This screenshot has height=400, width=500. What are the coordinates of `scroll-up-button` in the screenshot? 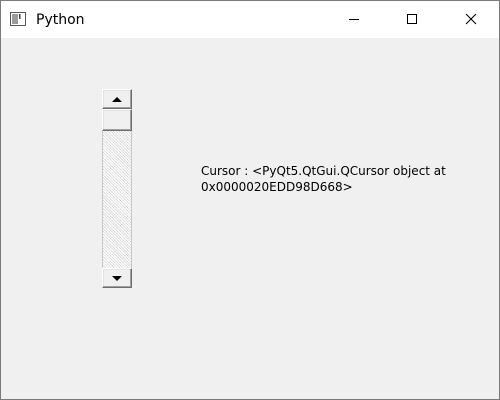 It's located at (117, 99).